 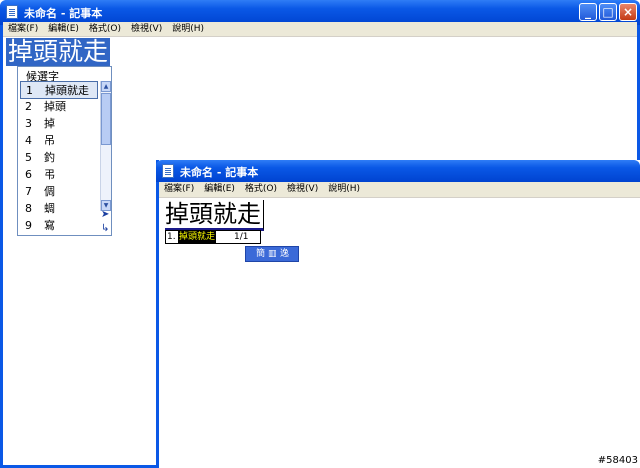 What do you see at coordinates (106, 86) in the screenshot?
I see `scroll-up-icon: ▲` at bounding box center [106, 86].